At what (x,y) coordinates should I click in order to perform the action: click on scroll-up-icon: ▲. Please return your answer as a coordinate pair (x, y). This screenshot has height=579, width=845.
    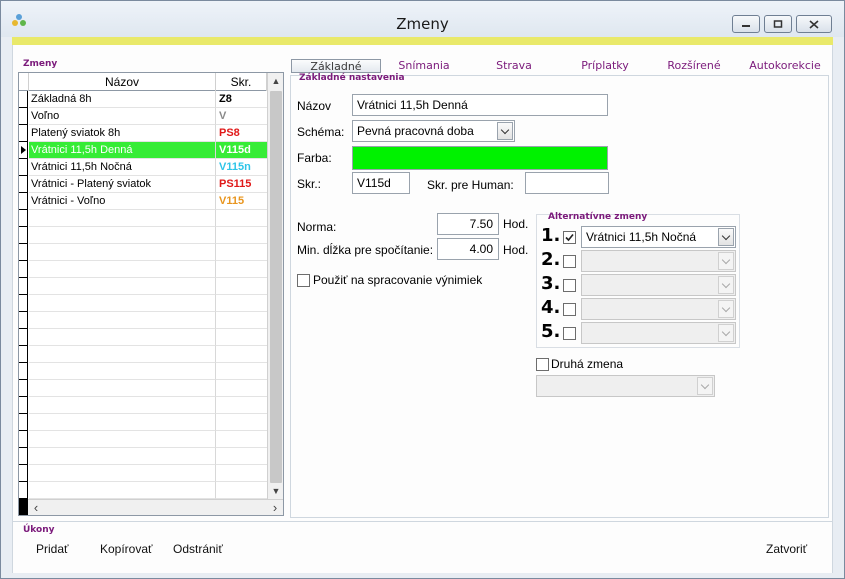
    Looking at the image, I should click on (276, 81).